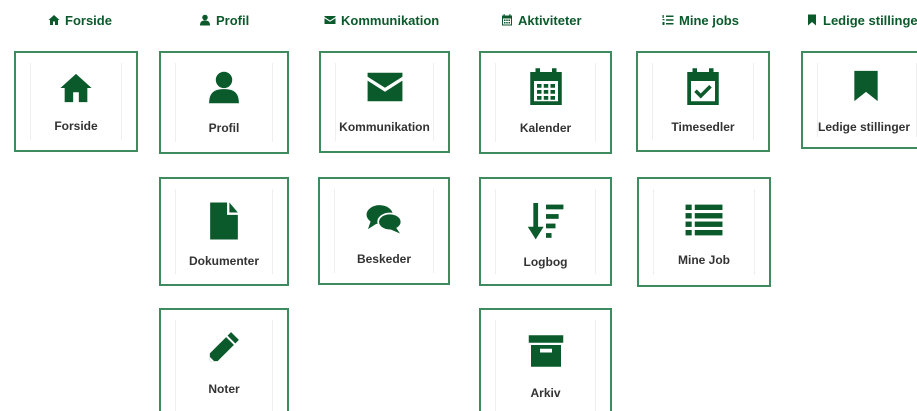 Image resolution: width=917 pixels, height=411 pixels. Describe the element at coordinates (224, 221) in the screenshot. I see `file-icon` at that location.